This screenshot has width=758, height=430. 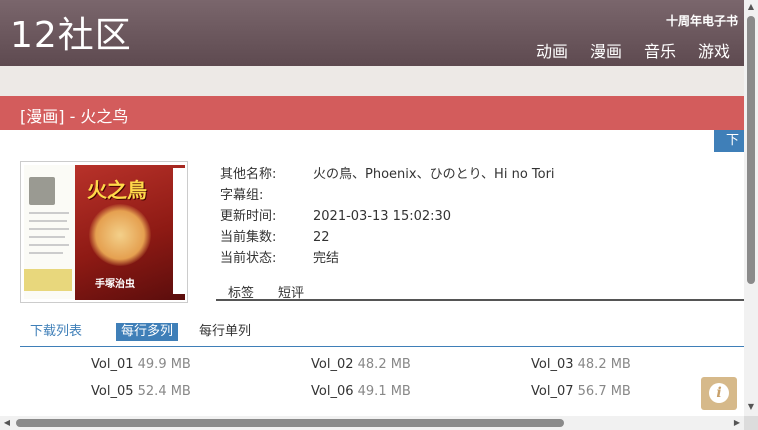 What do you see at coordinates (604, 391) in the screenshot?
I see `file-size: 56.7 MB` at bounding box center [604, 391].